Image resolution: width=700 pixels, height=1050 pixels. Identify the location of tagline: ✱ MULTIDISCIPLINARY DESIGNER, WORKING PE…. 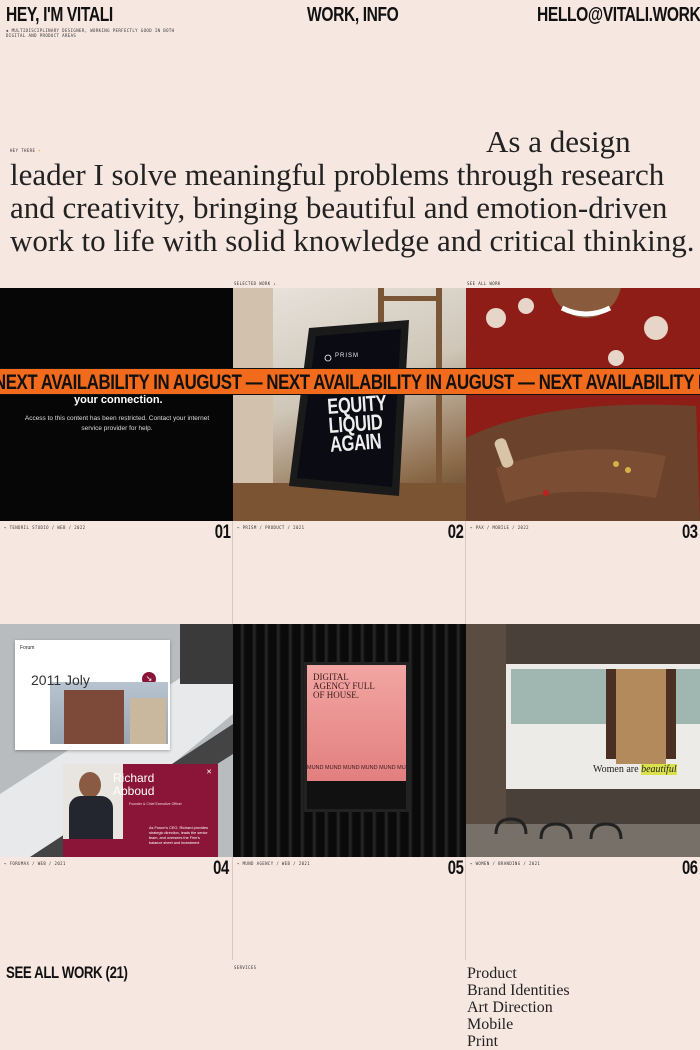
(90, 33).